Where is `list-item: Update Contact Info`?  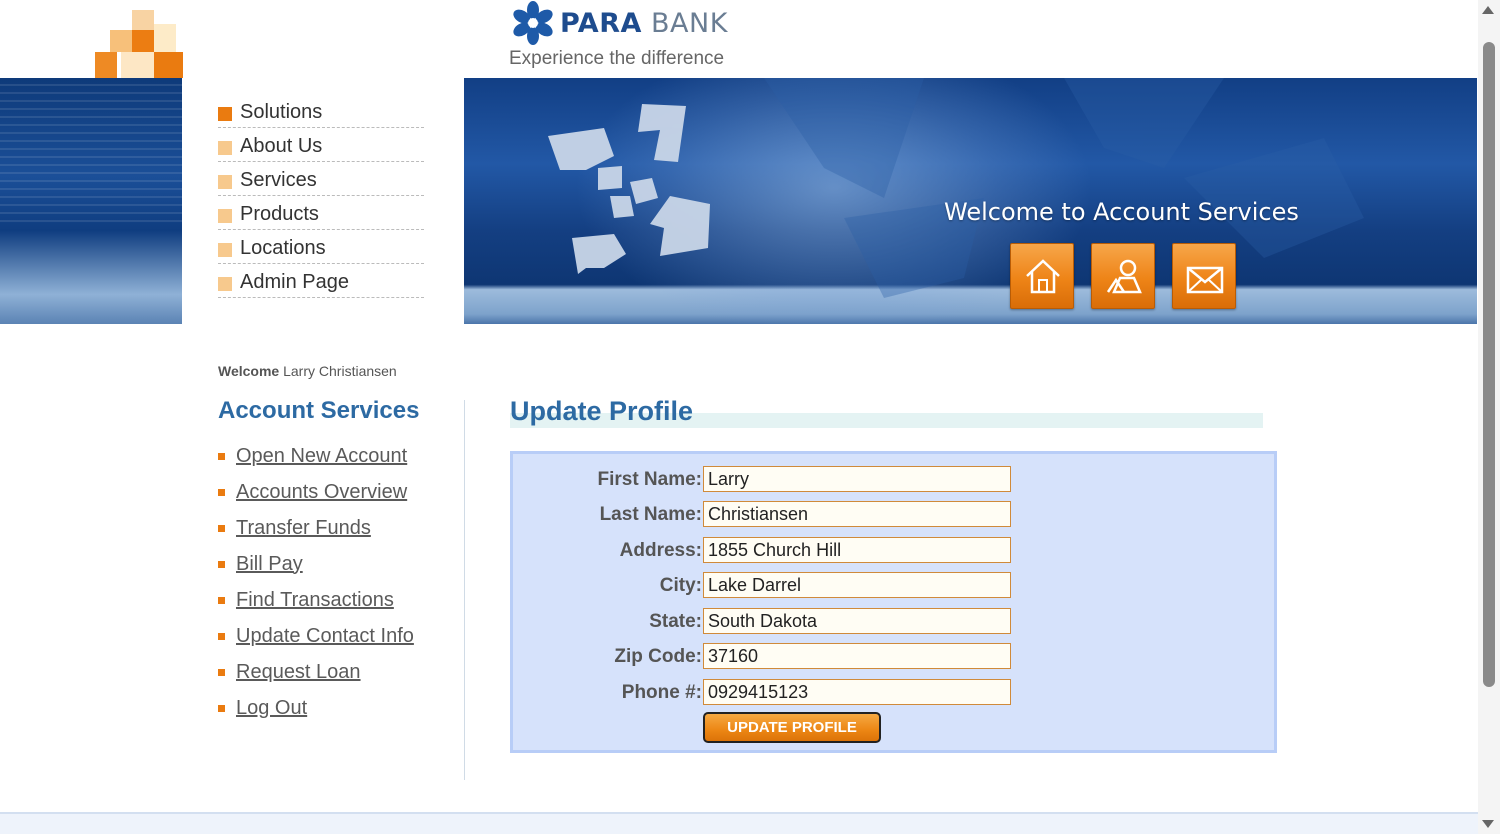
list-item: Update Contact Info is located at coordinates (316, 636).